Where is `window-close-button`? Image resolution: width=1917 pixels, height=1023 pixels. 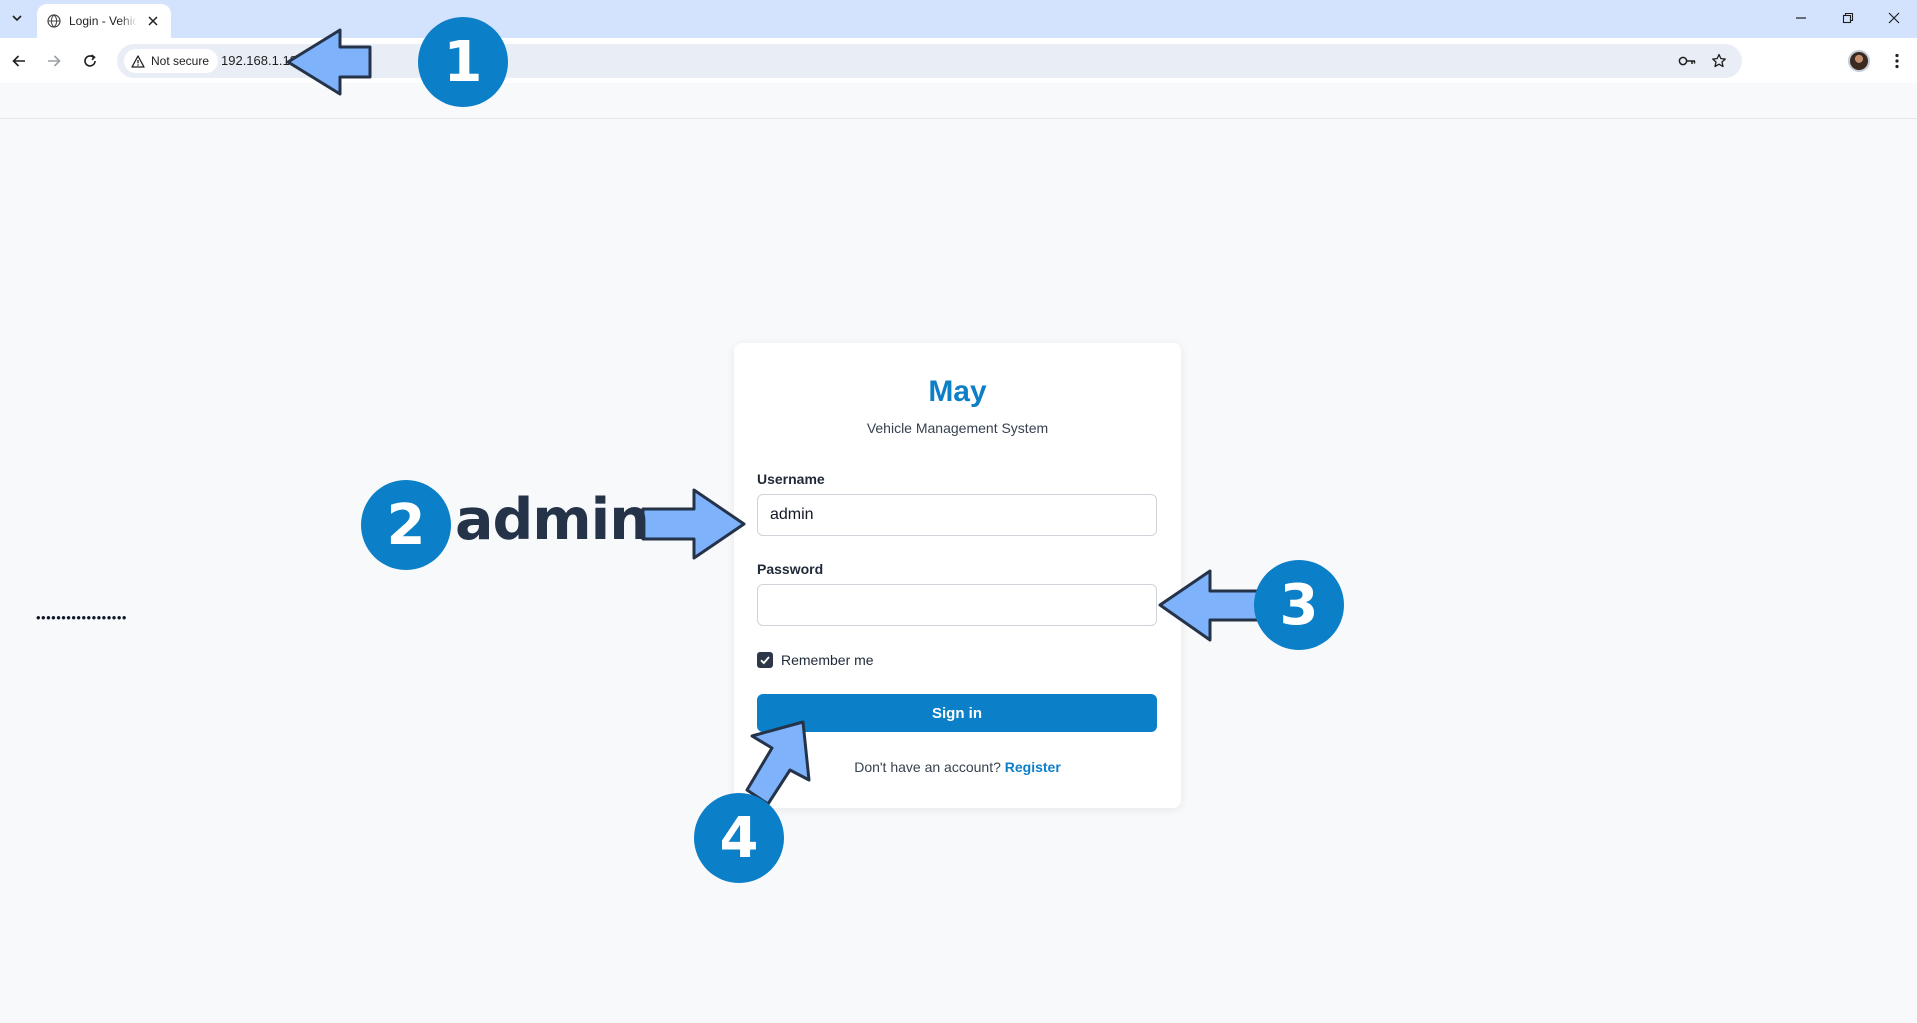
window-close-button is located at coordinates (1894, 18).